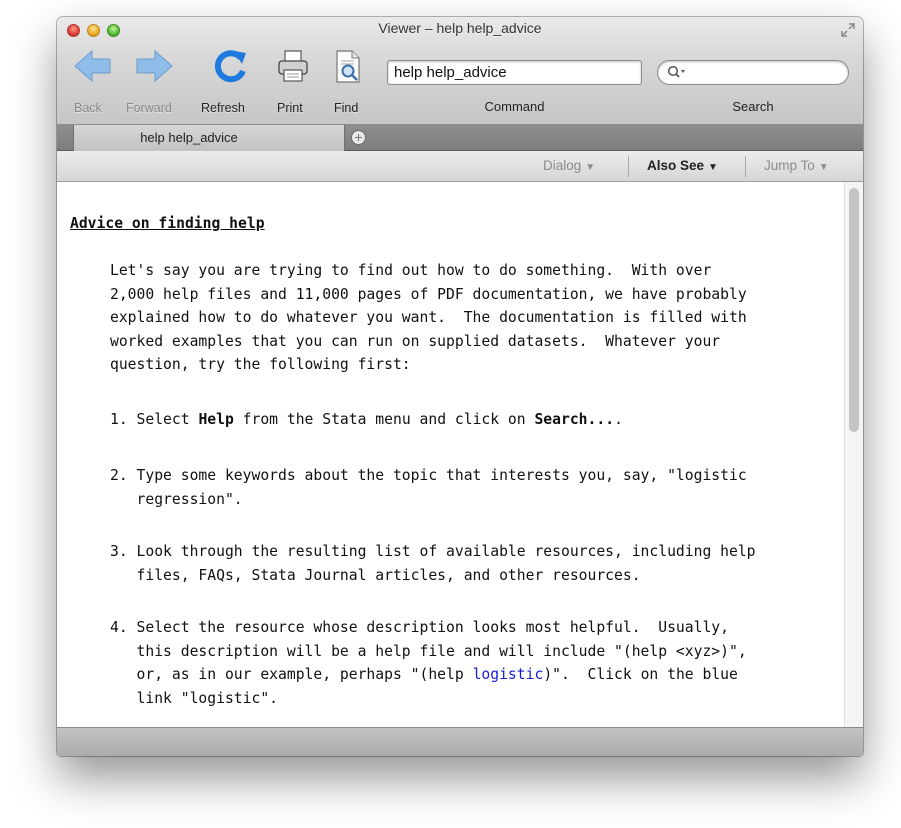  I want to click on refresh-button: Refresh, so click(229, 82).